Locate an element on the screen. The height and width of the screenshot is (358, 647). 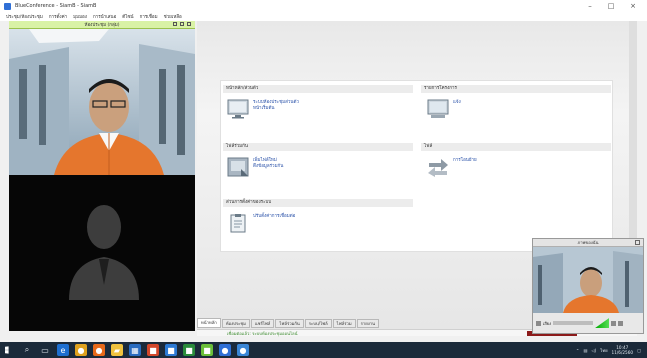
self-video is located at coordinates (588, 280).